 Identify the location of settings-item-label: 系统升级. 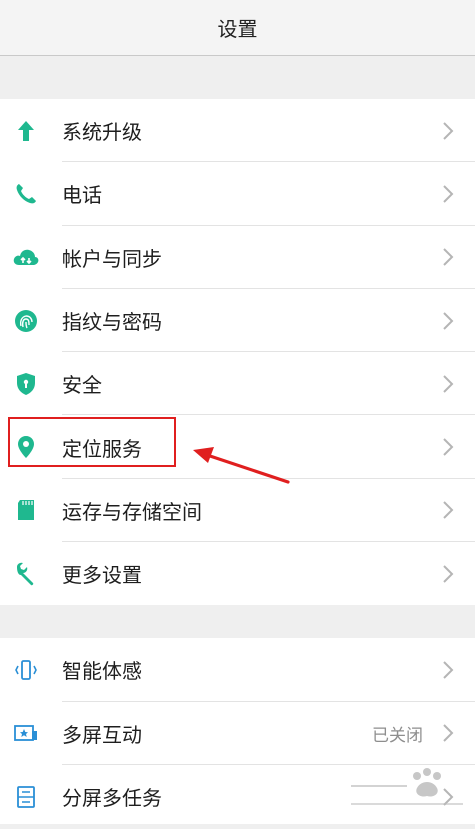
(102, 132).